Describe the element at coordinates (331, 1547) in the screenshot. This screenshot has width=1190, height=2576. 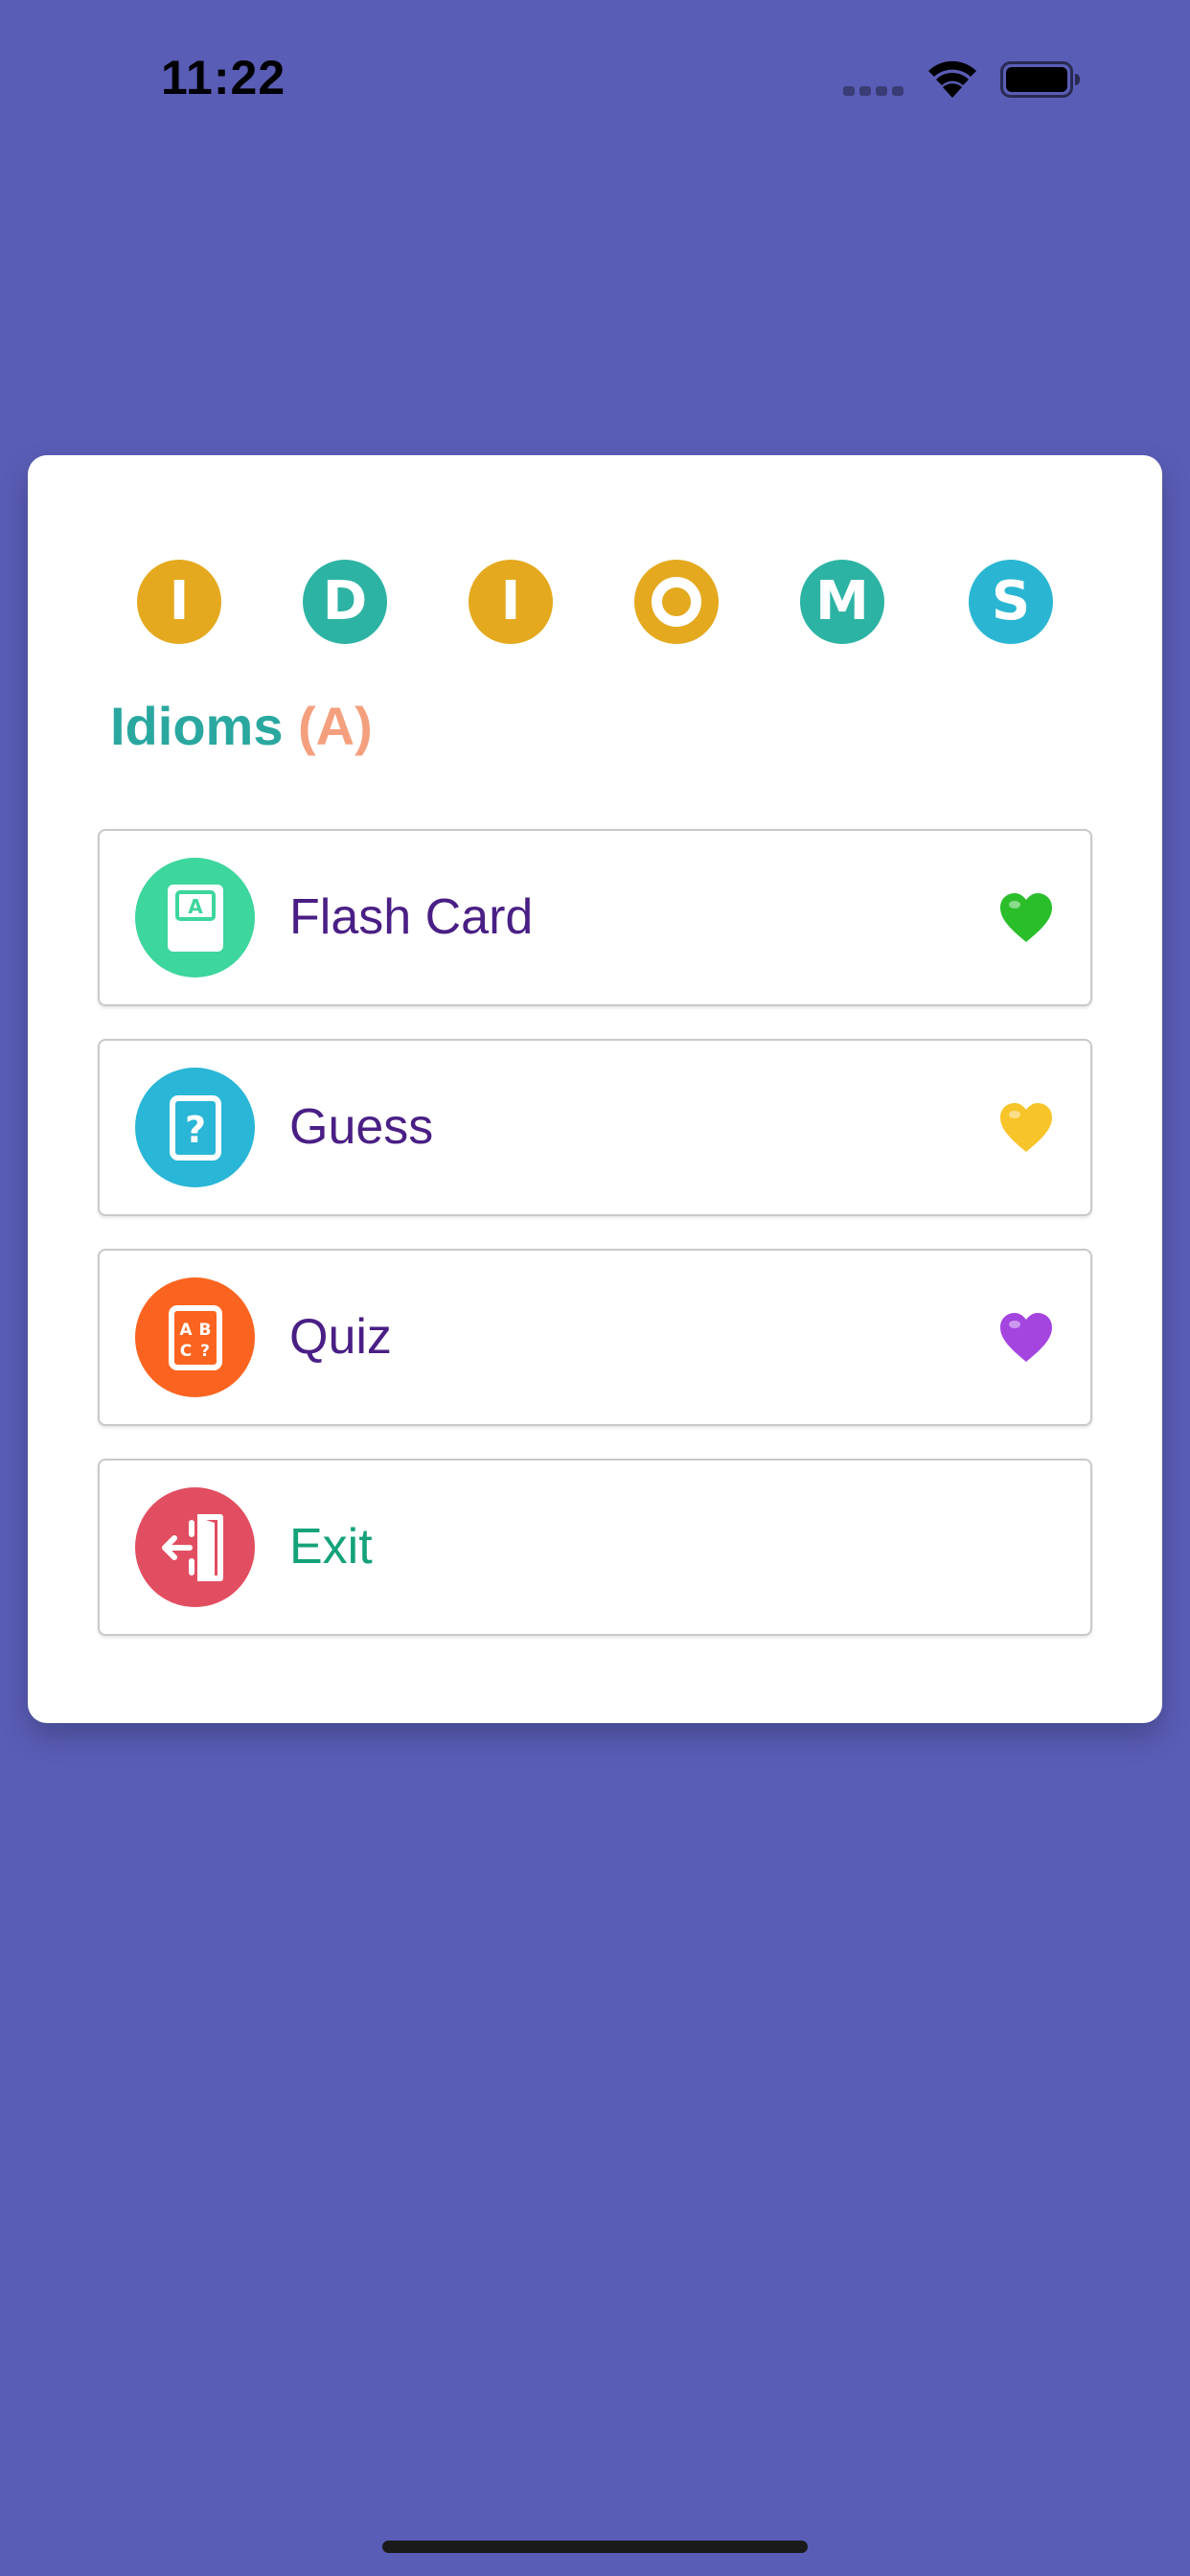
I see `exit-label: Exit` at that location.